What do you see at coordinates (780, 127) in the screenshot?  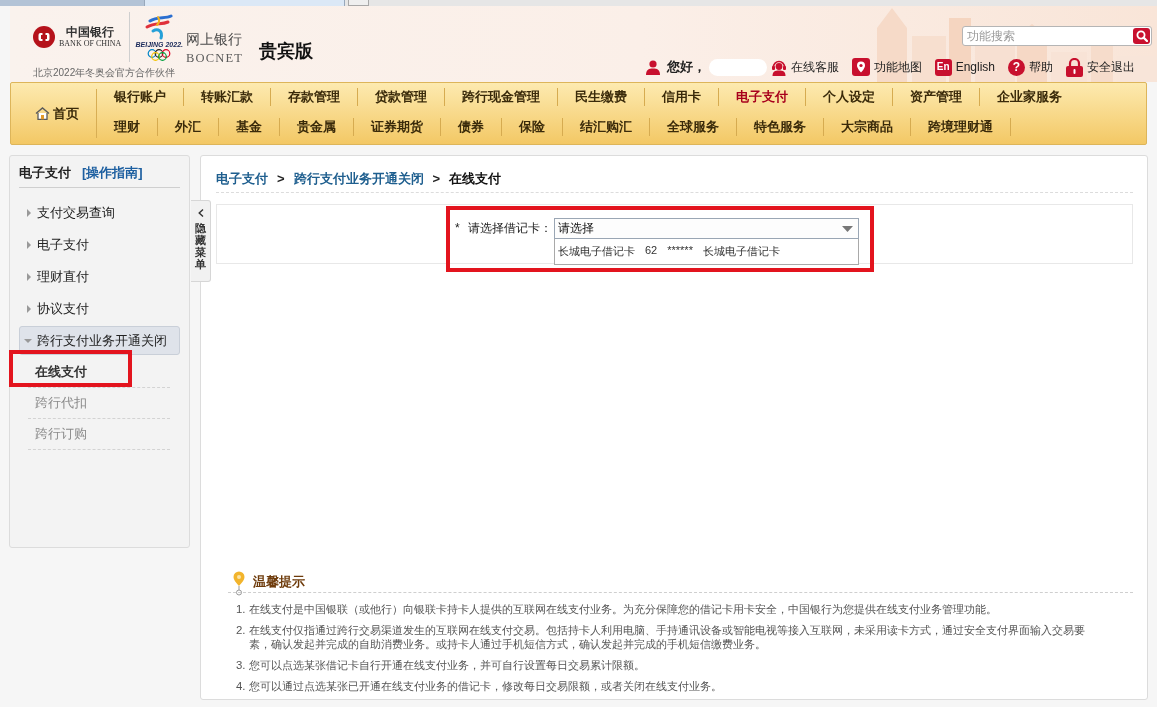 I see `nav-menu-item: 特色服务` at bounding box center [780, 127].